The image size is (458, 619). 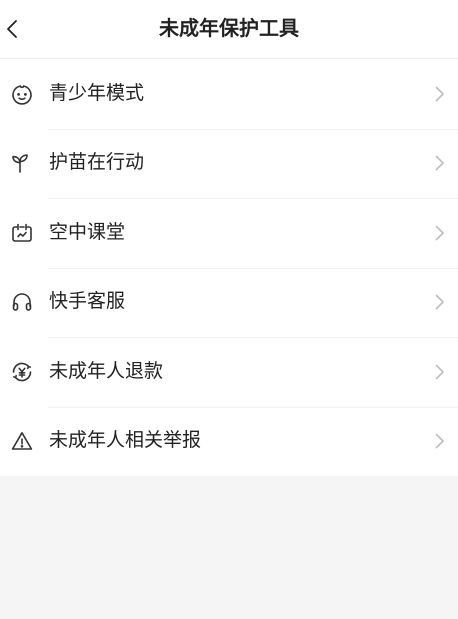 What do you see at coordinates (22, 163) in the screenshot?
I see `sprout-icon` at bounding box center [22, 163].